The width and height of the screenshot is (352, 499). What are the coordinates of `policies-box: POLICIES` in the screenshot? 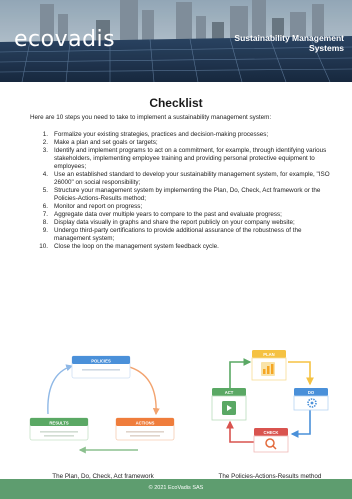 It's located at (101, 367).